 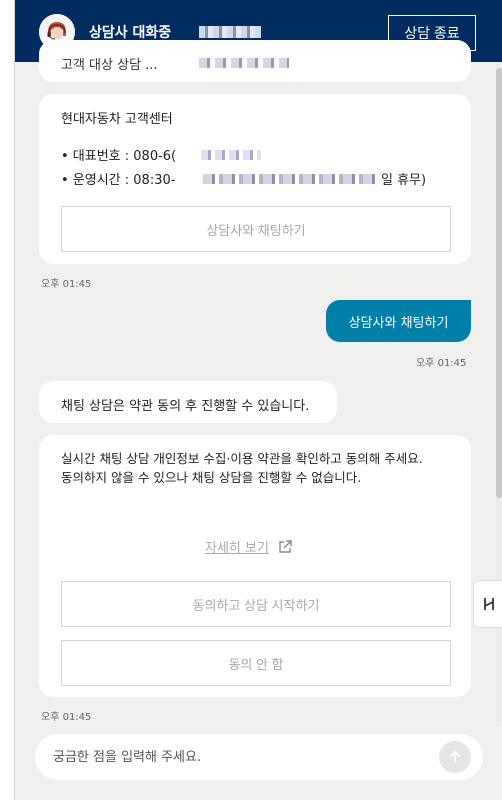 I want to click on agree-and-start-button: 동의하고 상담 시작하기, so click(x=256, y=604).